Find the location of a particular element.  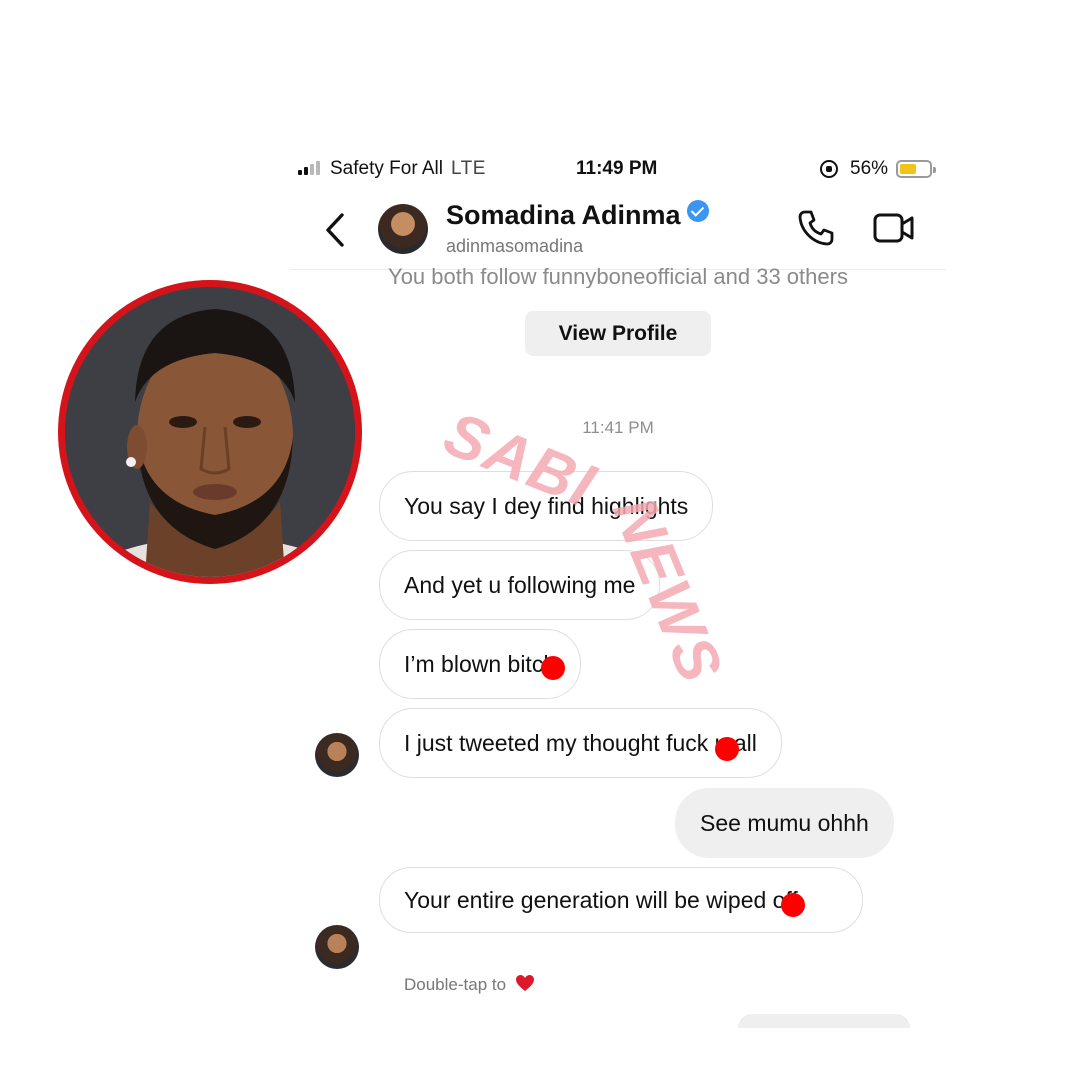

sent-message-bubble: See mumu ohhh is located at coordinates (784, 823).